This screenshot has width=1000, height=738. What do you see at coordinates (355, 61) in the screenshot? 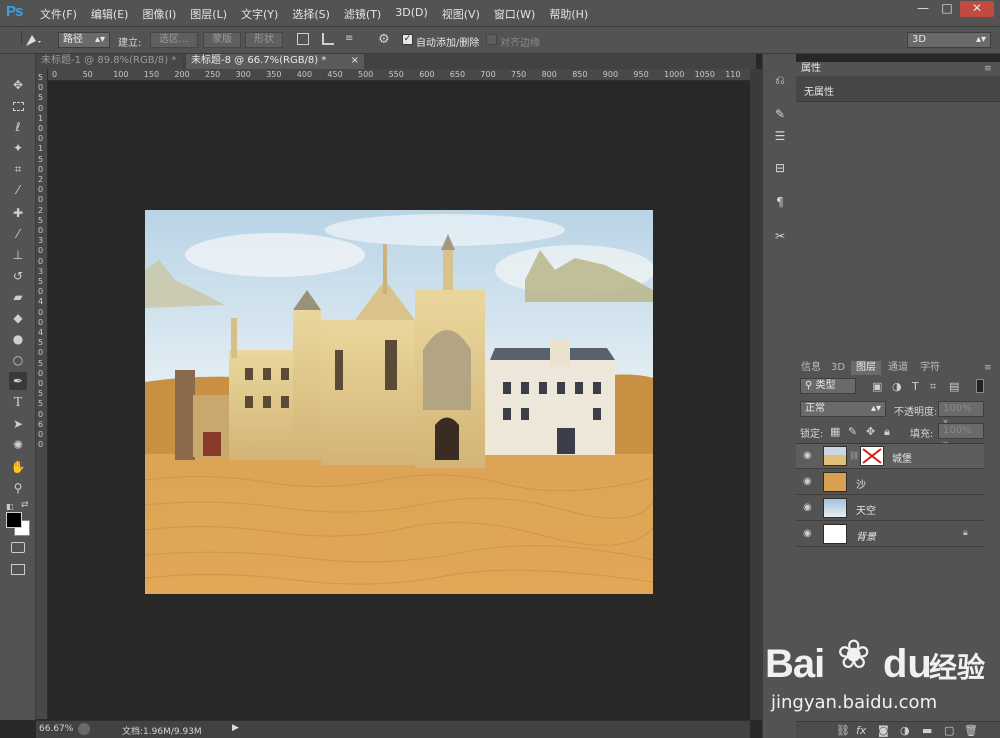
I see `close-icon: ×` at bounding box center [355, 61].